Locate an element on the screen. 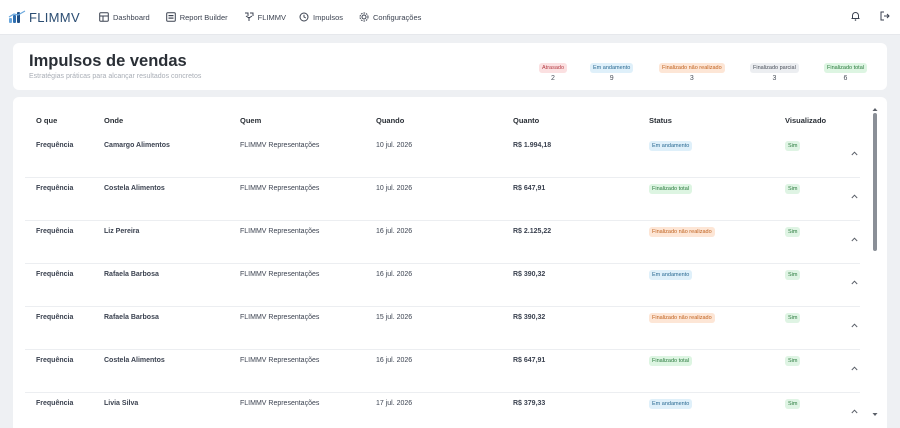 The width and height of the screenshot is (900, 428). cell-quando: 10 jul. 2026 is located at coordinates (394, 188).